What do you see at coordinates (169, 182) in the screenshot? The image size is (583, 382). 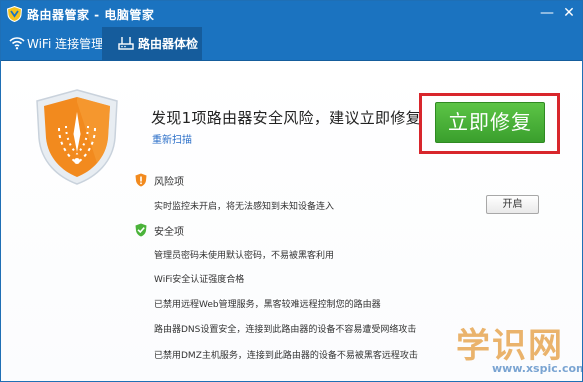 I see `risk-section-title: 风险项` at bounding box center [169, 182].